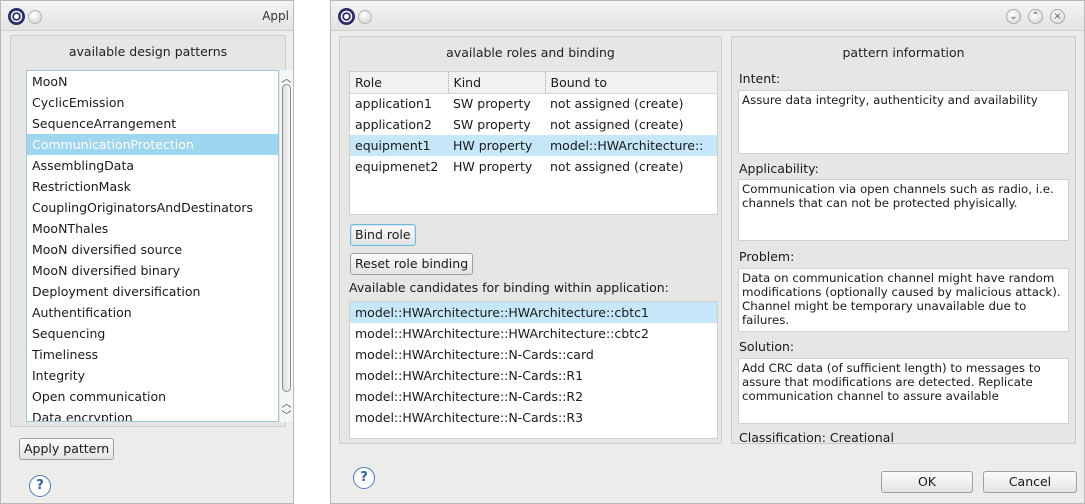 The width and height of the screenshot is (1085, 504). Describe the element at coordinates (67, 449) in the screenshot. I see `apply-pattern-button: Apply pattern` at that location.